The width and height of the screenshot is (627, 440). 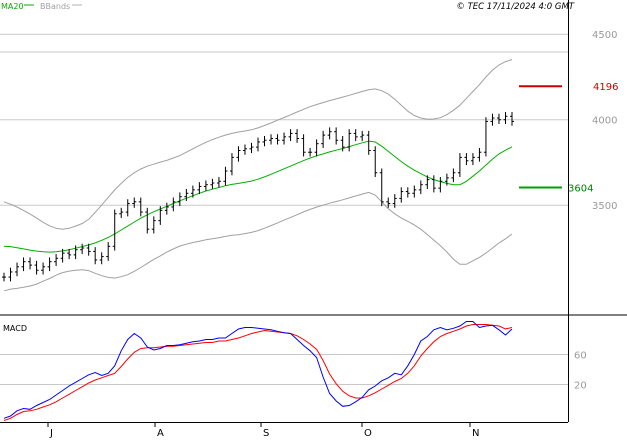 What do you see at coordinates (12, 6) in the screenshot?
I see `legend-ma20: MA20` at bounding box center [12, 6].